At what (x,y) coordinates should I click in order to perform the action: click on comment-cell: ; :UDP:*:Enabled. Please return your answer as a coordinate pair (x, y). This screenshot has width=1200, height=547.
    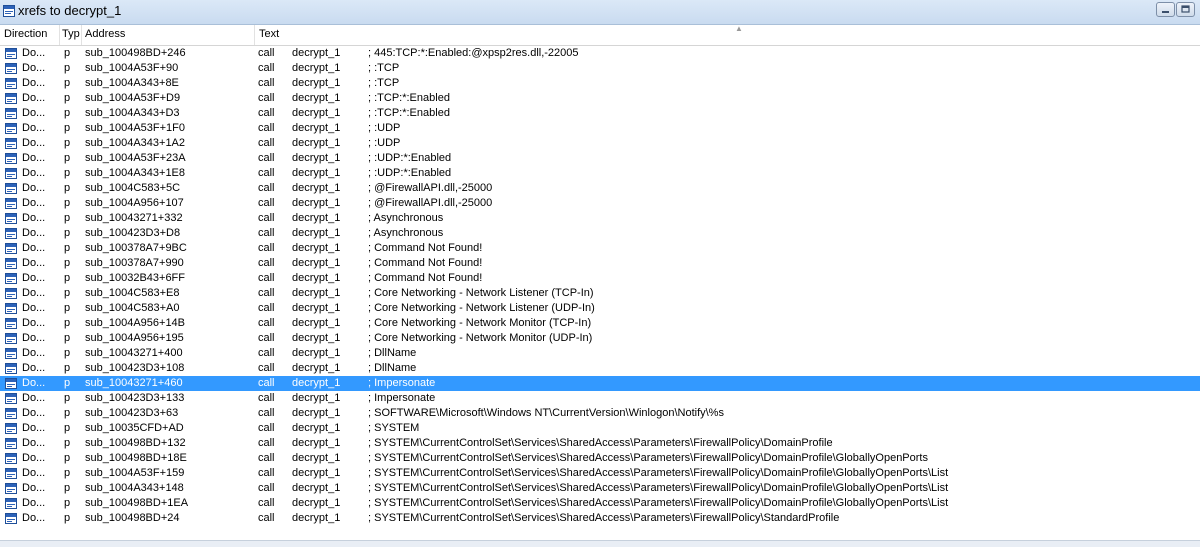
    Looking at the image, I should click on (410, 173).